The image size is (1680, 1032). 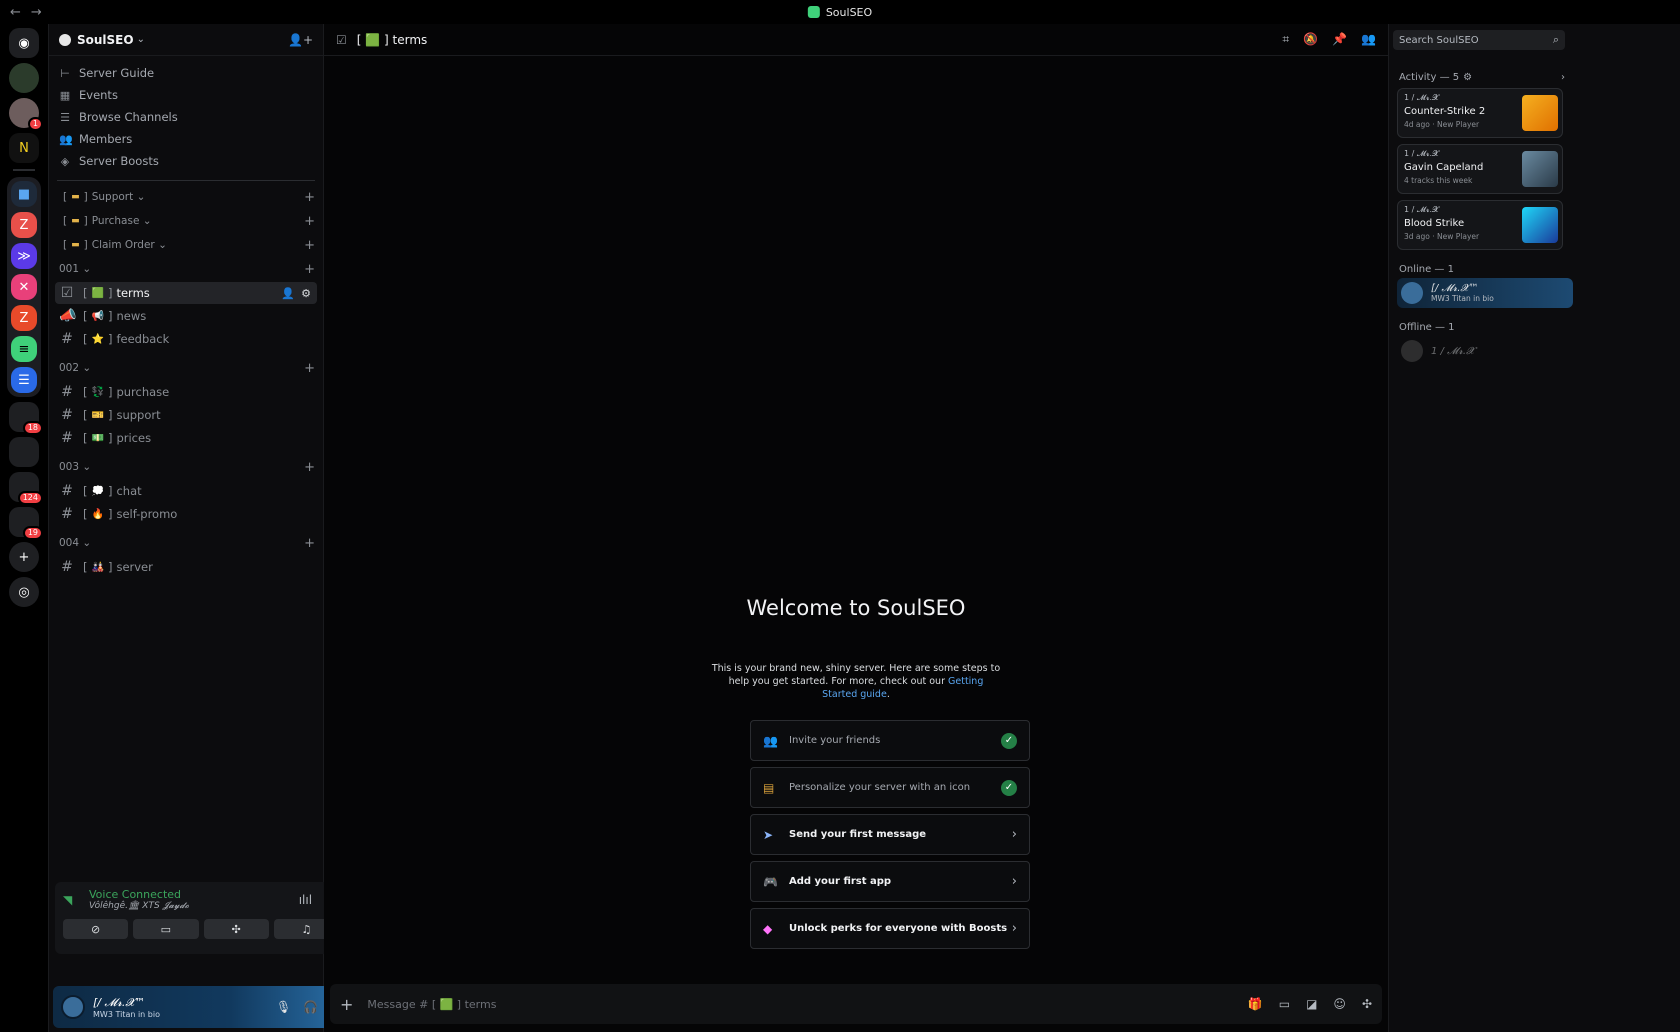 I want to click on server-avatar: ✕, so click(x=24, y=287).